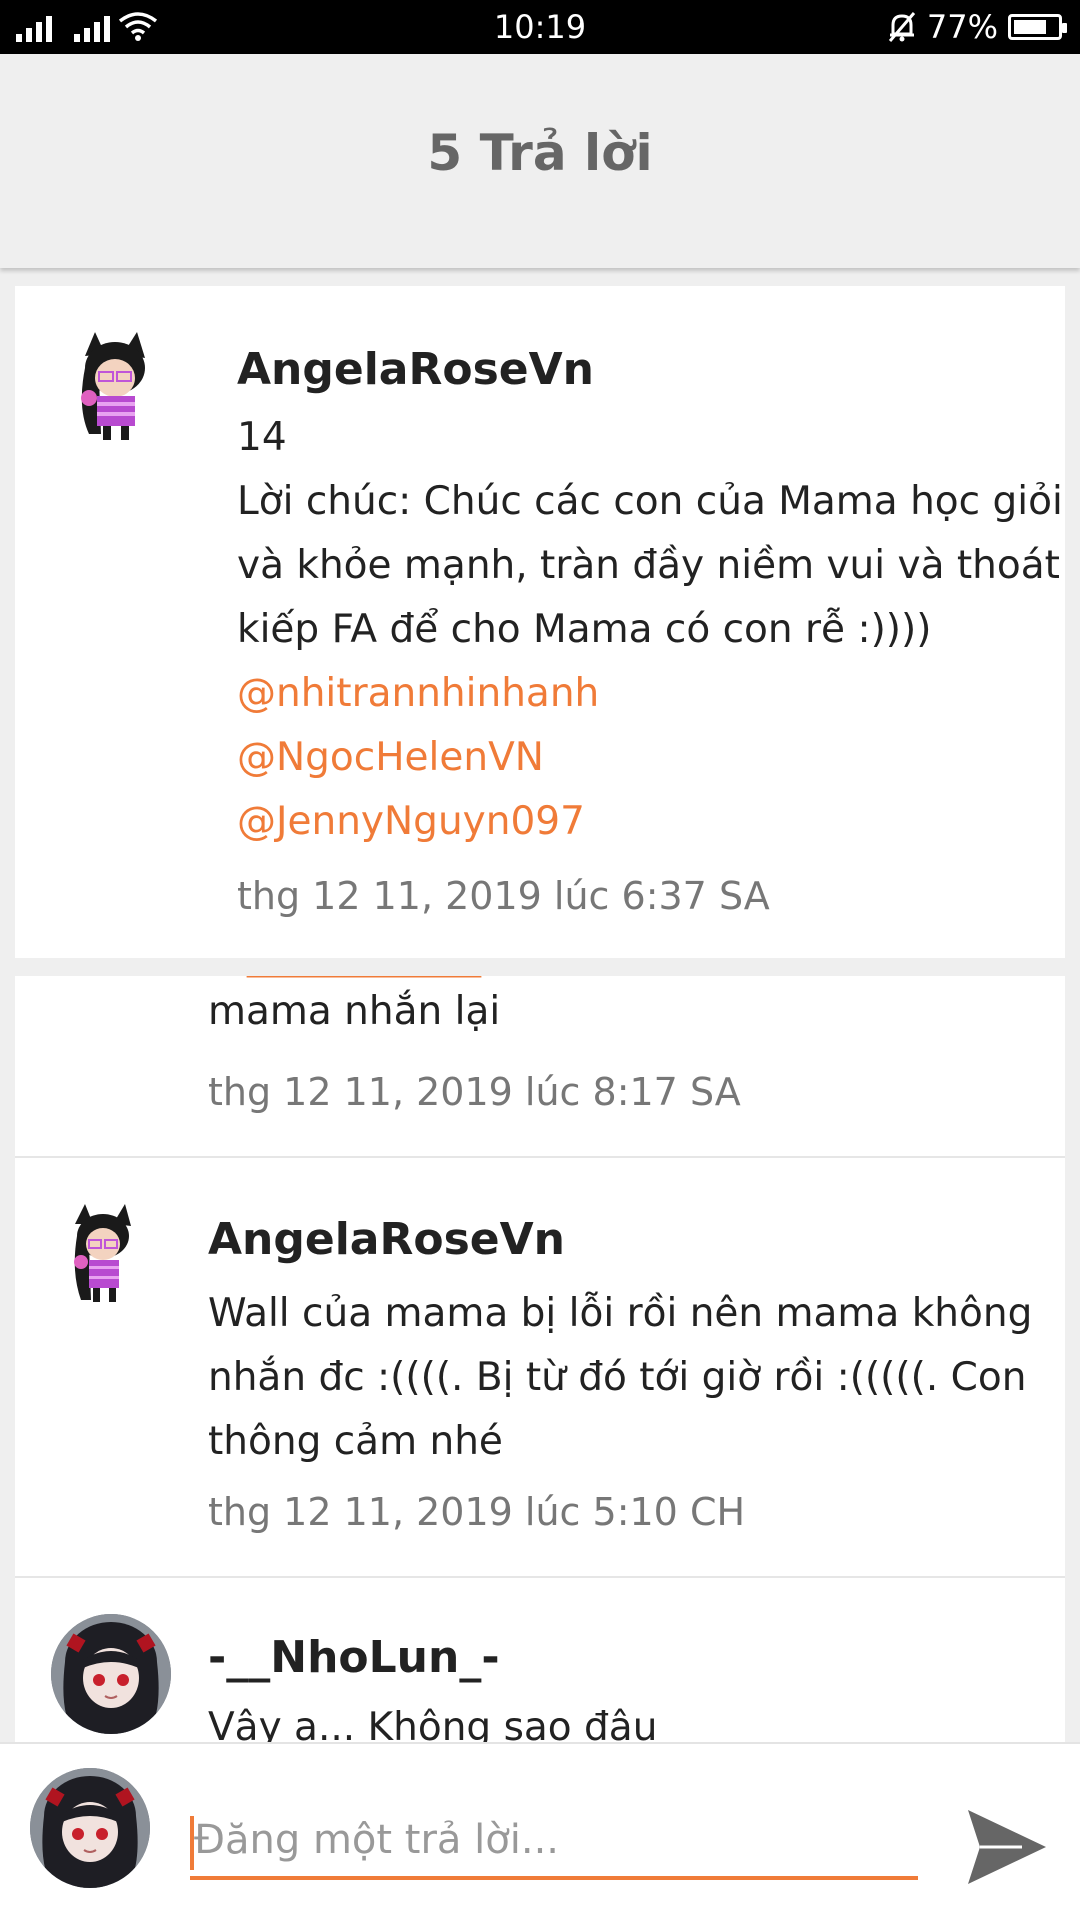  What do you see at coordinates (648, 565) in the screenshot?
I see `comment-line: và khỏe mạnh, tràn đầy niềm vui và thoát` at bounding box center [648, 565].